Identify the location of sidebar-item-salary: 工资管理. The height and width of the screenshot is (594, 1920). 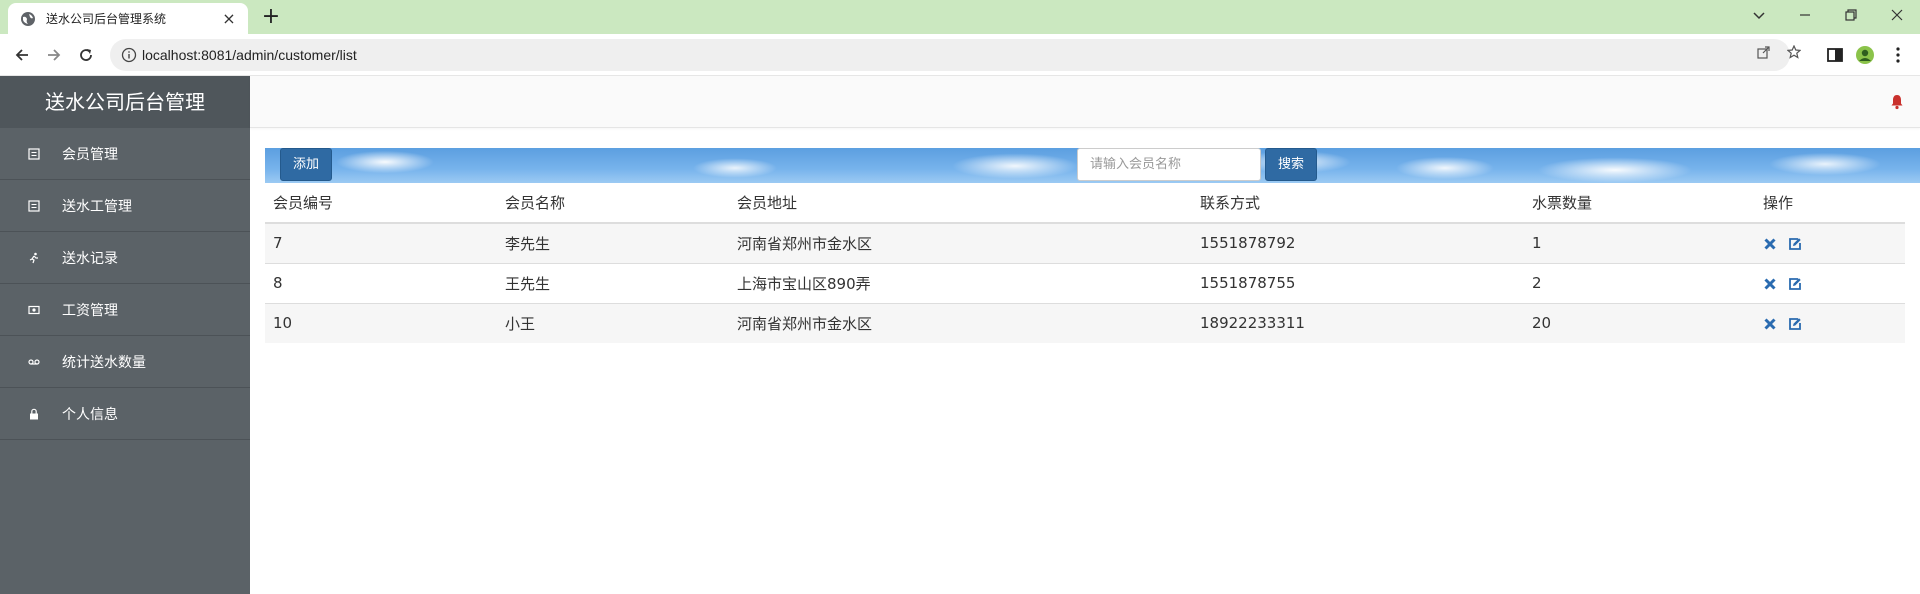
(125, 310).